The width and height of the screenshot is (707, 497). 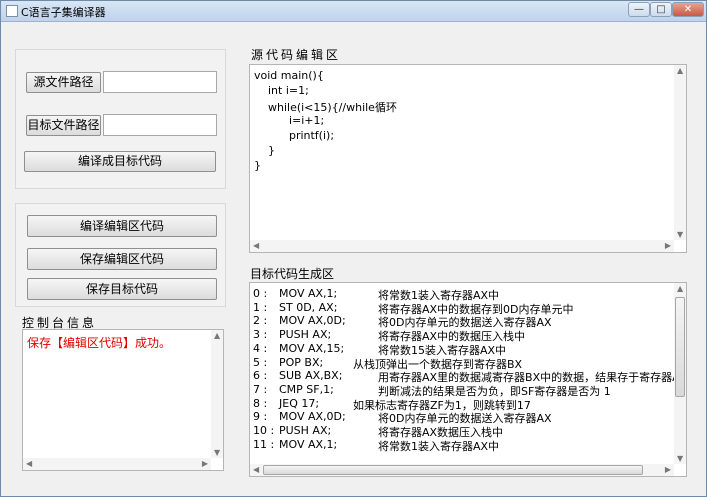 What do you see at coordinates (63, 125) in the screenshot?
I see `target-path-button: 目标文件路径` at bounding box center [63, 125].